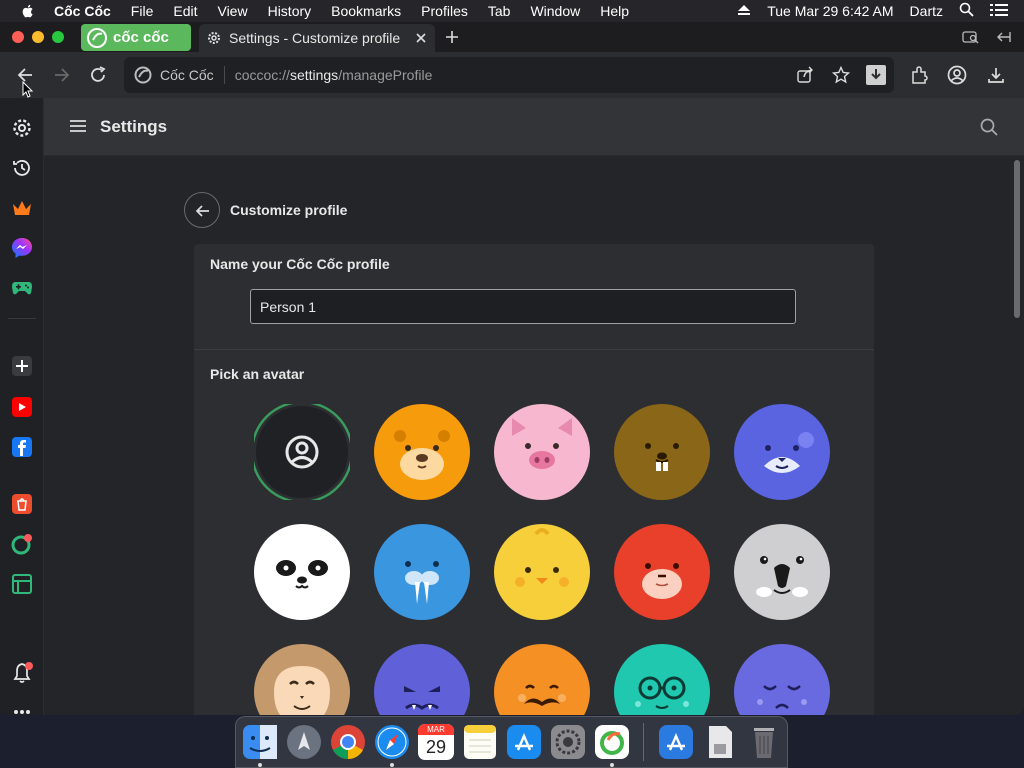 The image size is (1024, 768). Describe the element at coordinates (260, 742) in the screenshot. I see `finder-icon` at that location.